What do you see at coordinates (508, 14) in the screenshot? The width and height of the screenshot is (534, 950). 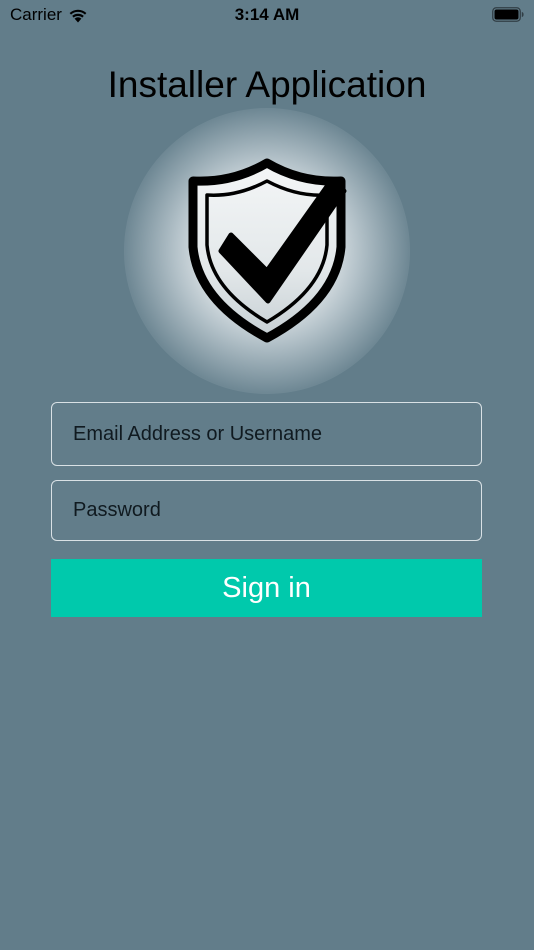 I see `battery-icon` at bounding box center [508, 14].